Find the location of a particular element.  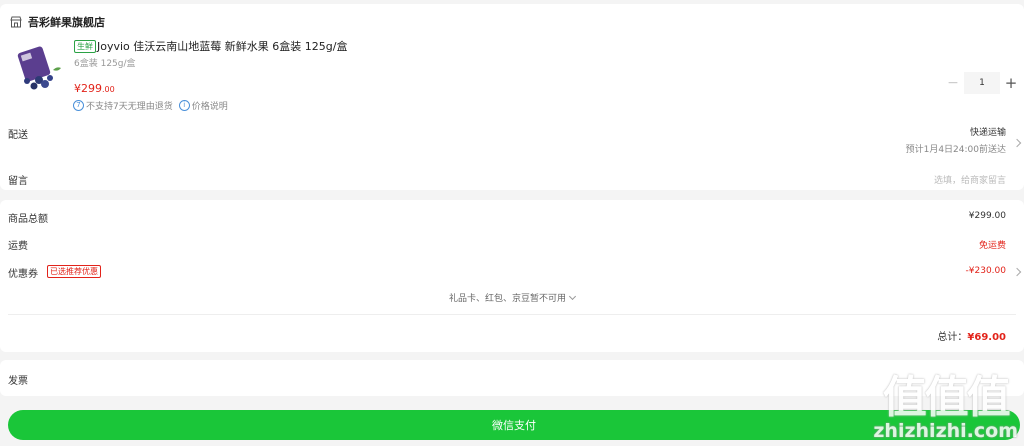

store-name: 吾彩鲜果旗舰店 is located at coordinates (66, 22).